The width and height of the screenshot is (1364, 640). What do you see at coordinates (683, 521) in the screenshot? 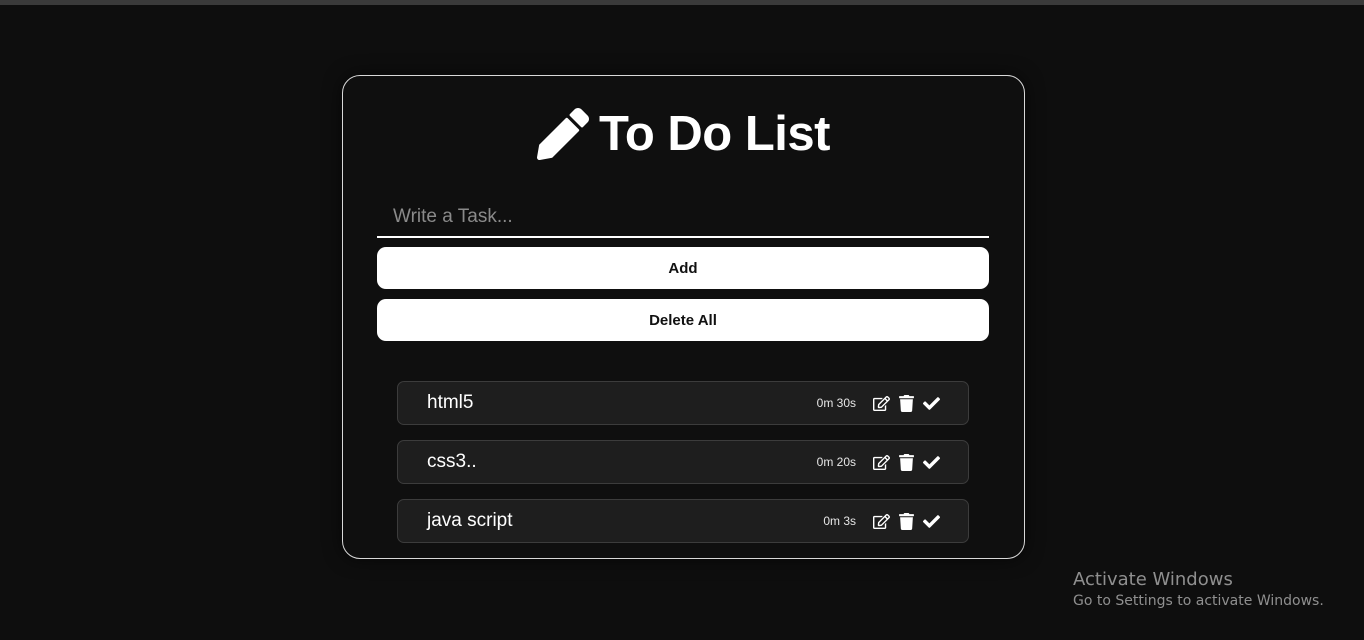
I see `task-item: java script 0m 3s` at bounding box center [683, 521].